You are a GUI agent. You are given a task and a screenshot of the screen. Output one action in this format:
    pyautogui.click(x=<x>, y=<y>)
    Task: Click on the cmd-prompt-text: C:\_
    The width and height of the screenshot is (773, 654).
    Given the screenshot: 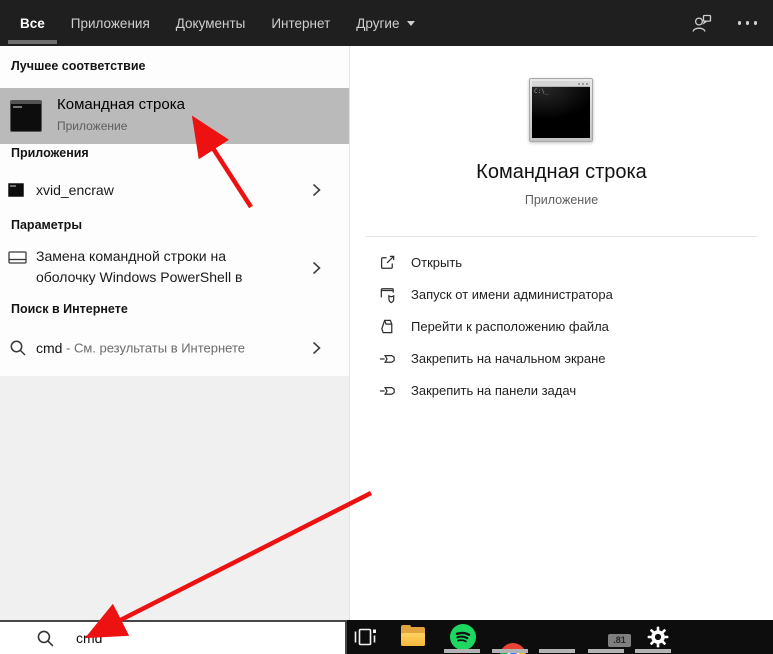 What is the action you would take?
    pyautogui.click(x=541, y=91)
    